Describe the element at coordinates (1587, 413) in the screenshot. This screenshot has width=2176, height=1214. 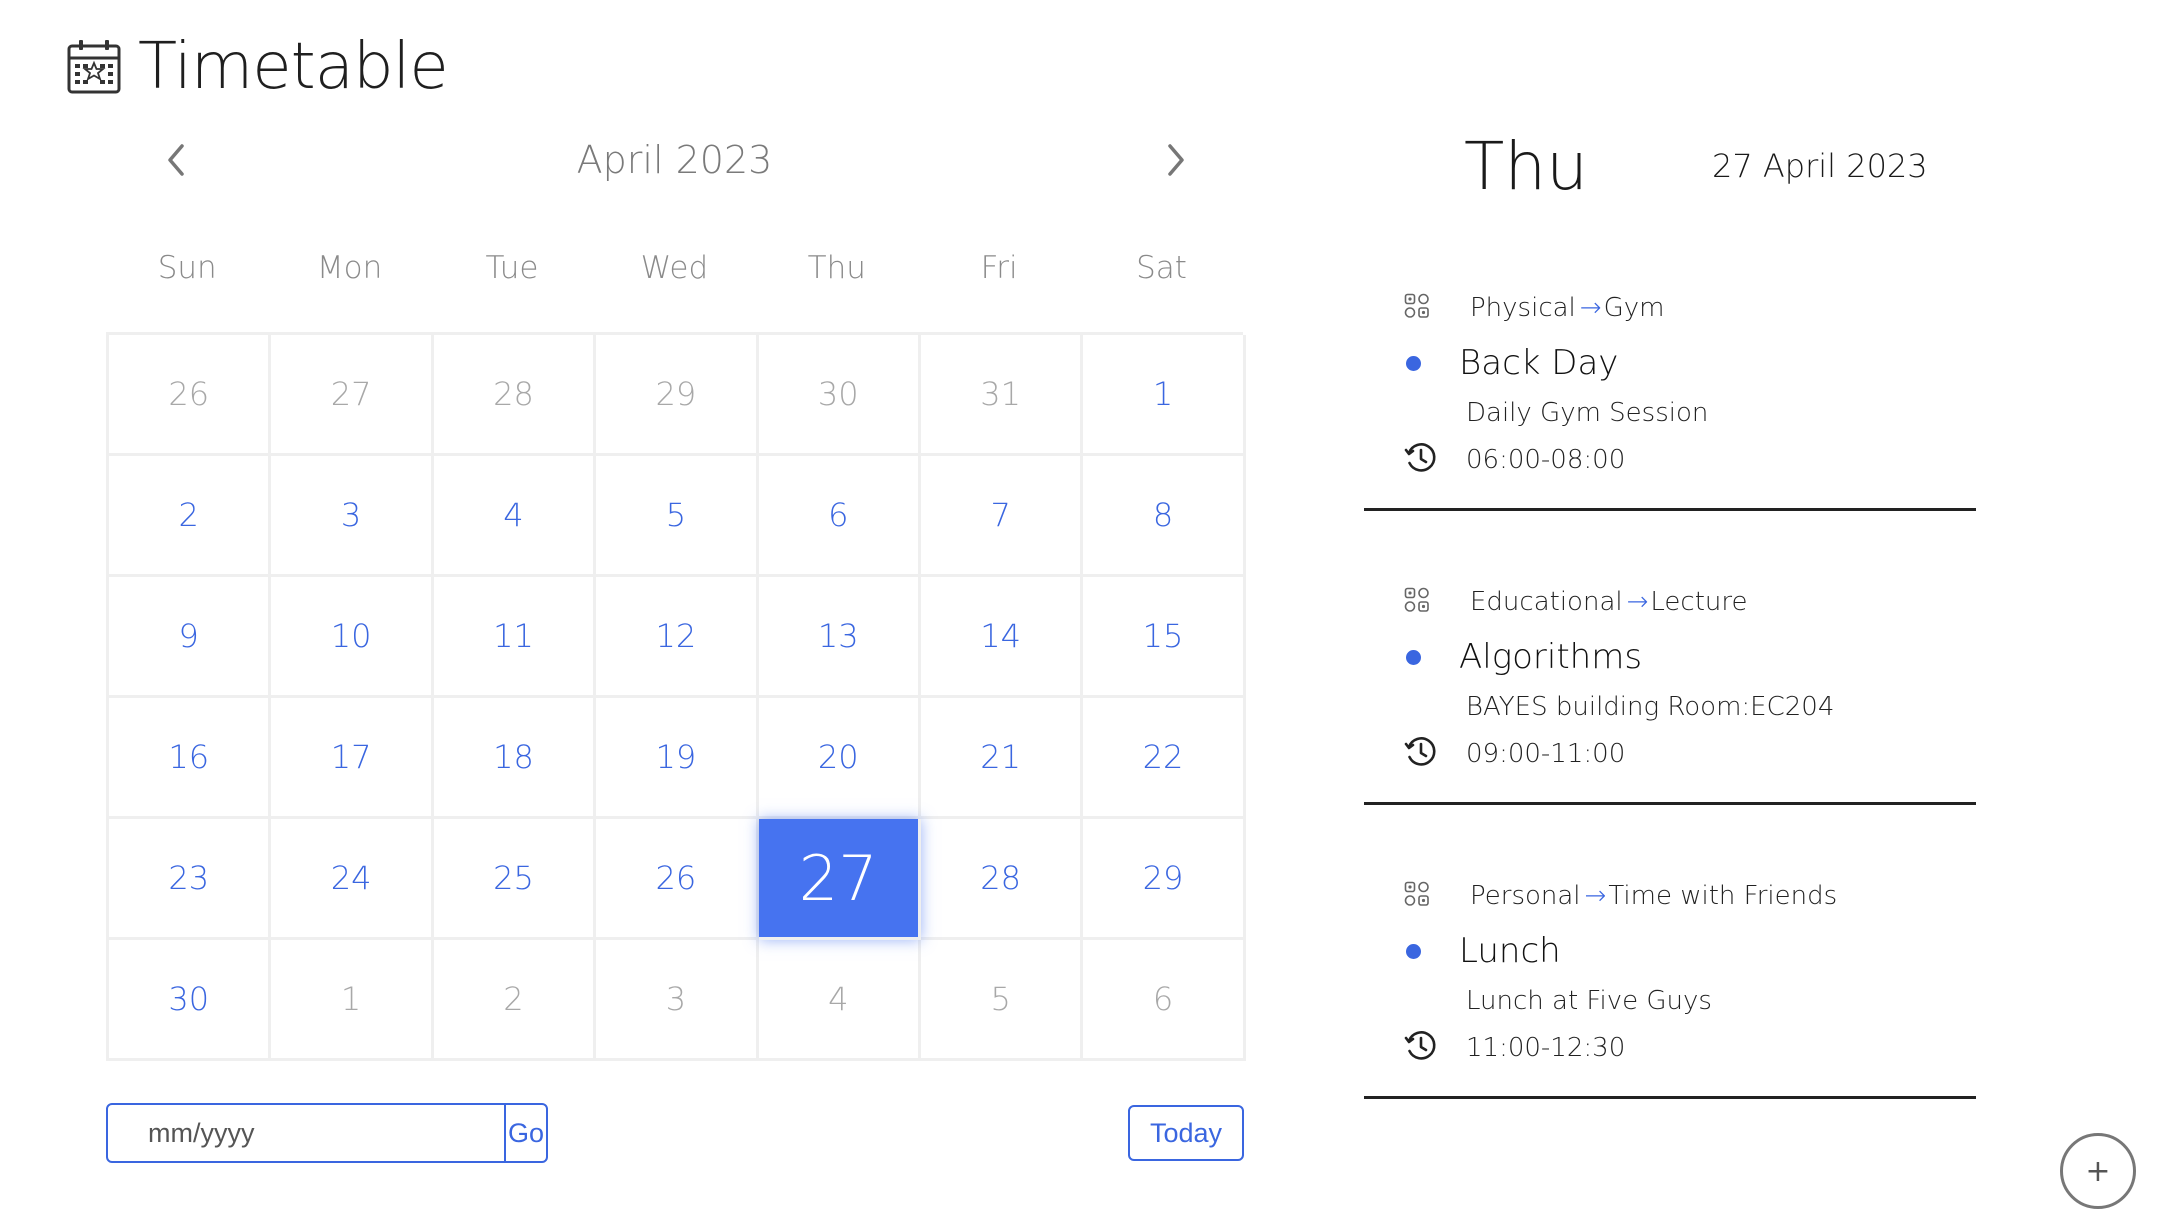
I see `event-description: Daily Gym Session` at that location.